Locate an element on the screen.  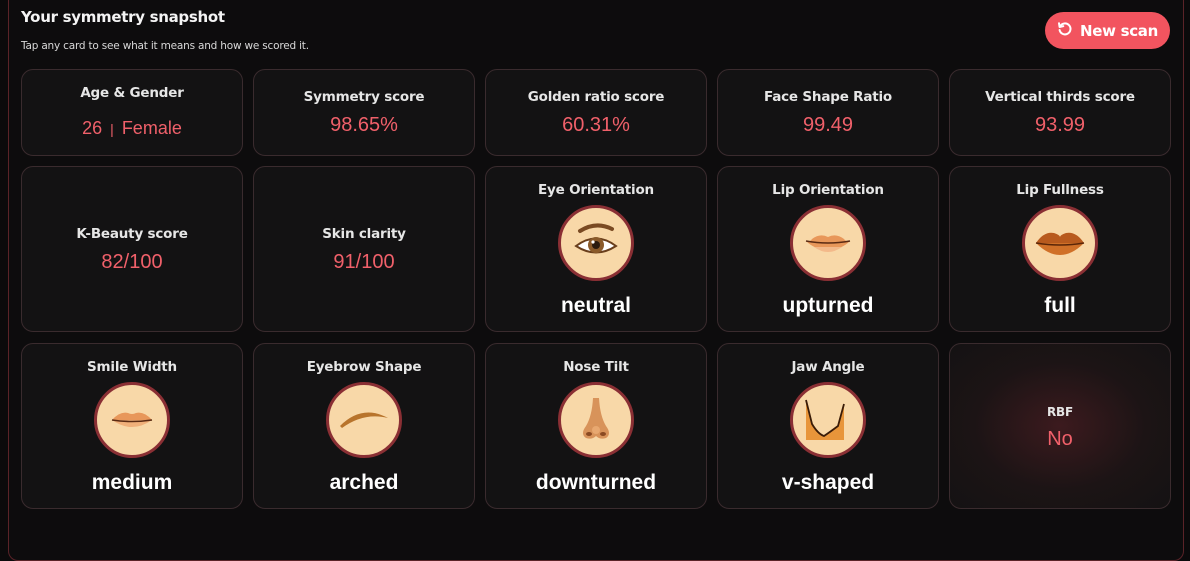
card-value: full is located at coordinates (1060, 305).